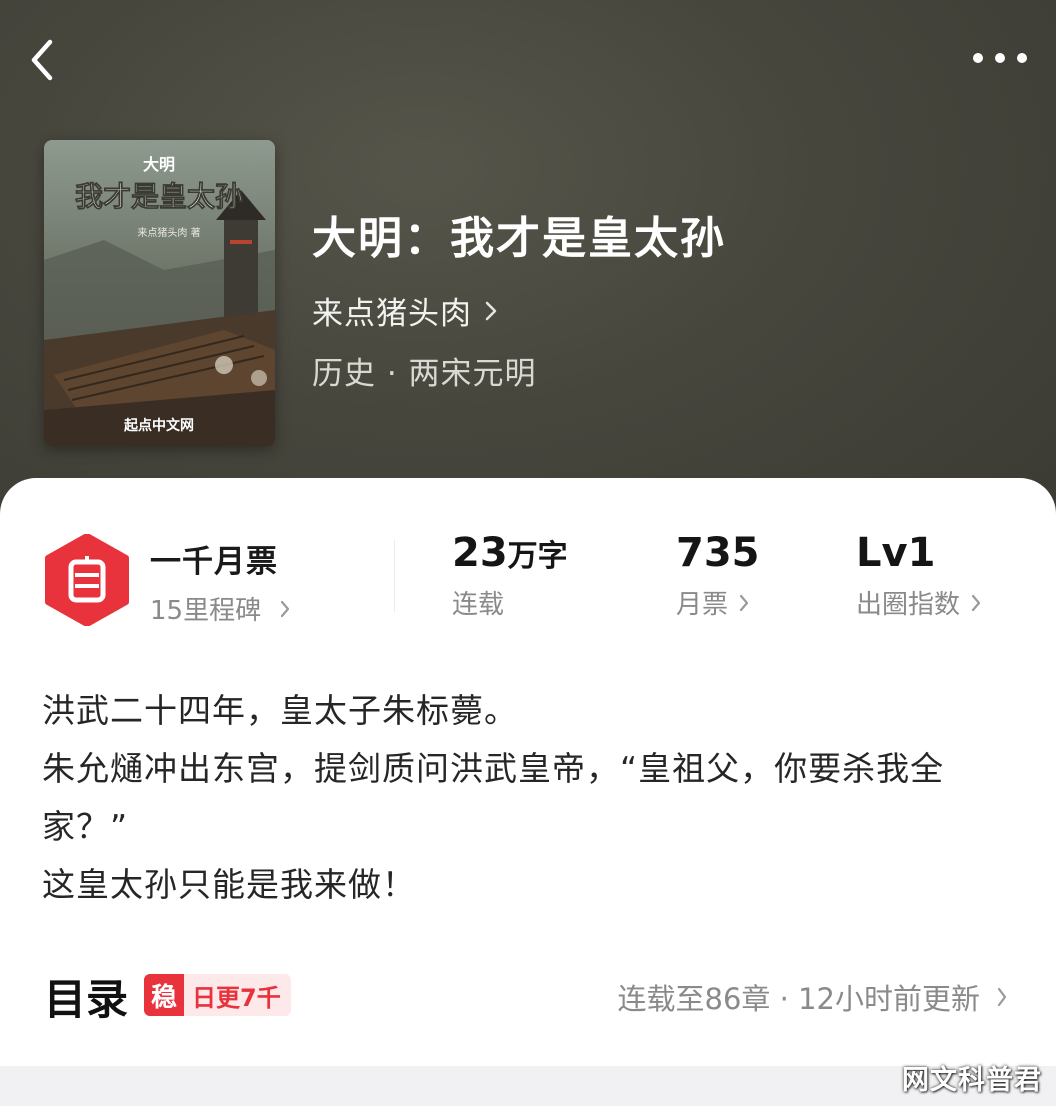  Describe the element at coordinates (168, 232) in the screenshot. I see `cover-author-text: 来点猪头肉 著` at that location.